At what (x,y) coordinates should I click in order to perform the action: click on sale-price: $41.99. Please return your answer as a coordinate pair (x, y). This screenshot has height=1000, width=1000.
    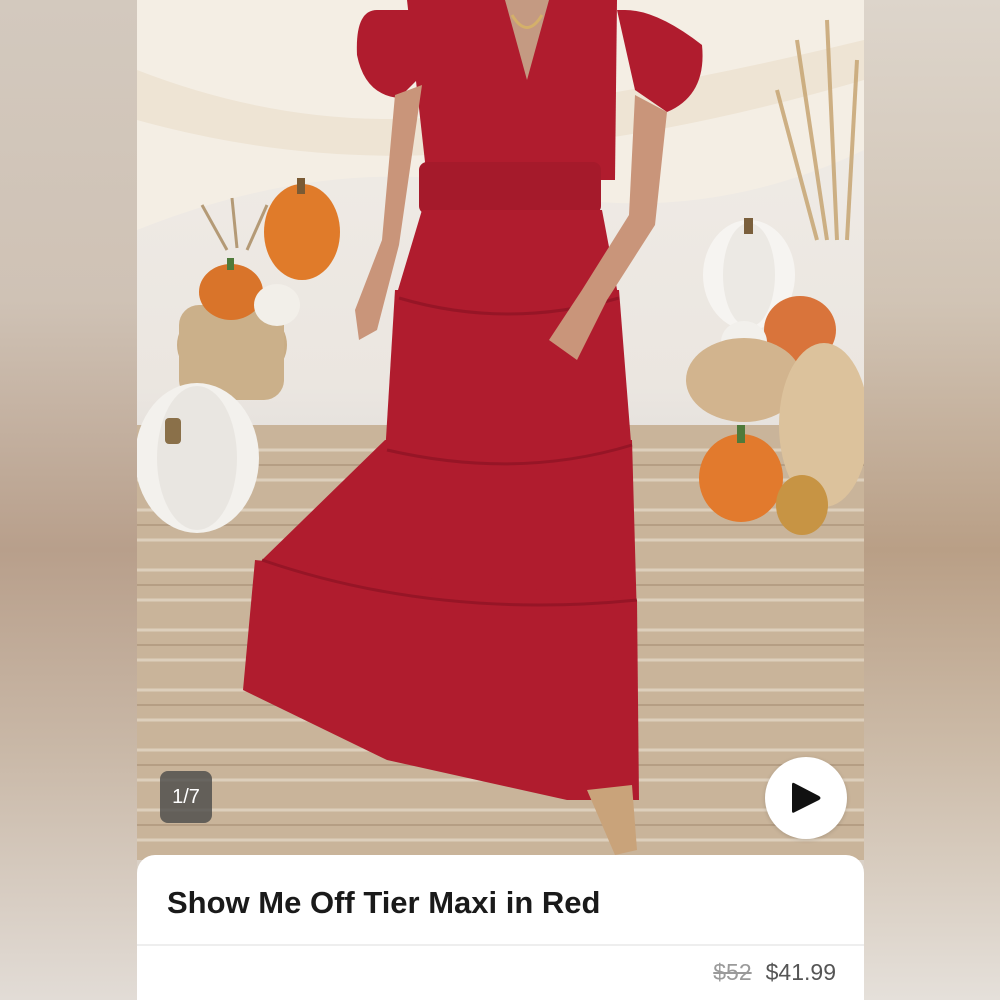
    Looking at the image, I should click on (800, 972).